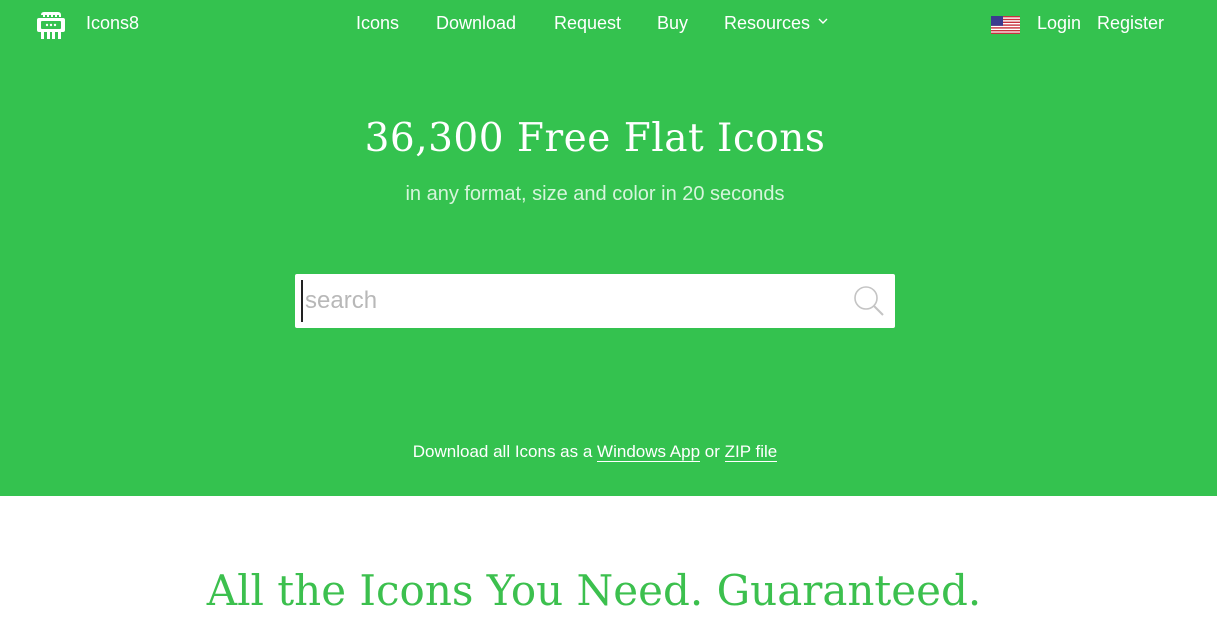 This screenshot has height=636, width=1217. What do you see at coordinates (568, 301) in the screenshot?
I see `search-input` at bounding box center [568, 301].